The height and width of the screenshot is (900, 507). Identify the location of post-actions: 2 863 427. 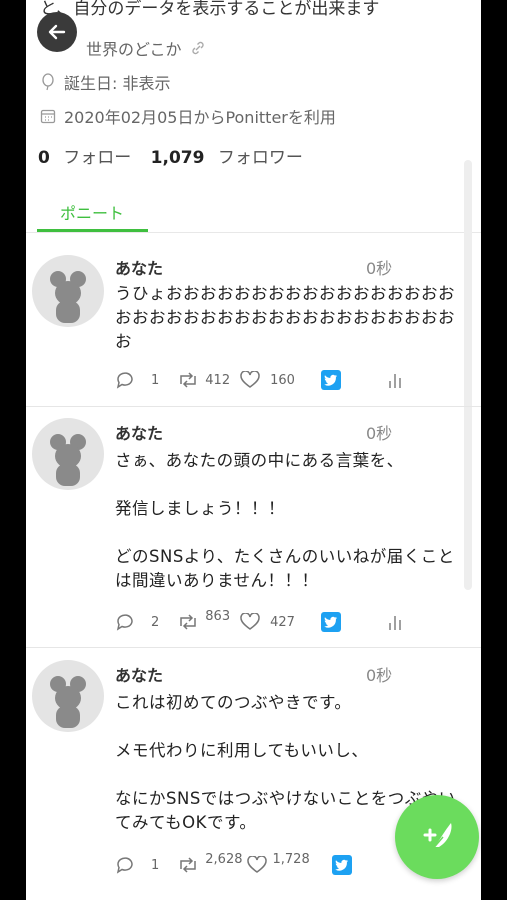
(259, 621).